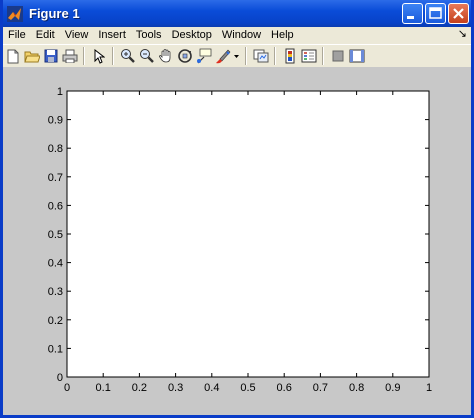  I want to click on maximize-button, so click(435, 13).